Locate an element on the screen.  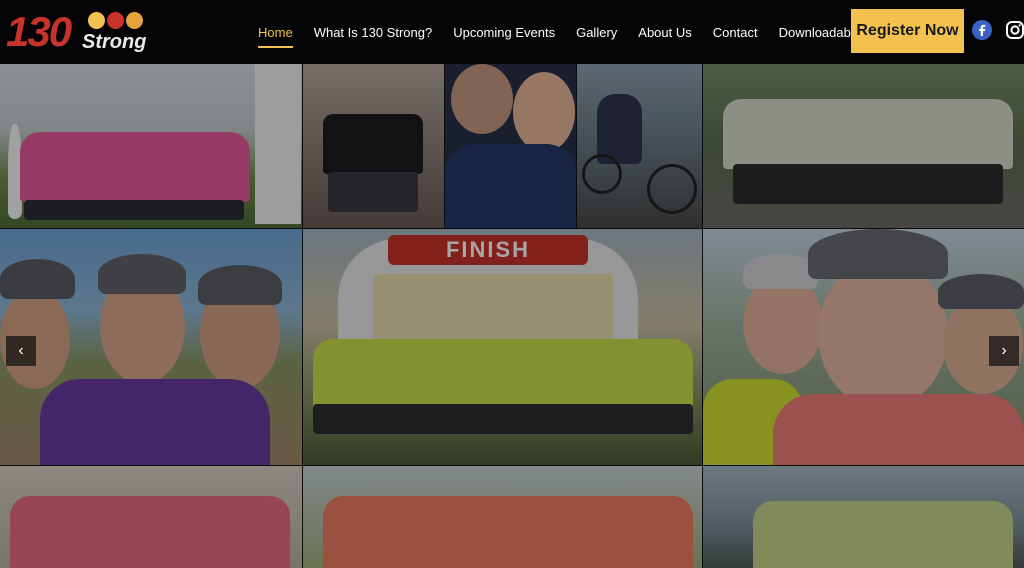
nav-gallery: Gallery is located at coordinates (596, 32).